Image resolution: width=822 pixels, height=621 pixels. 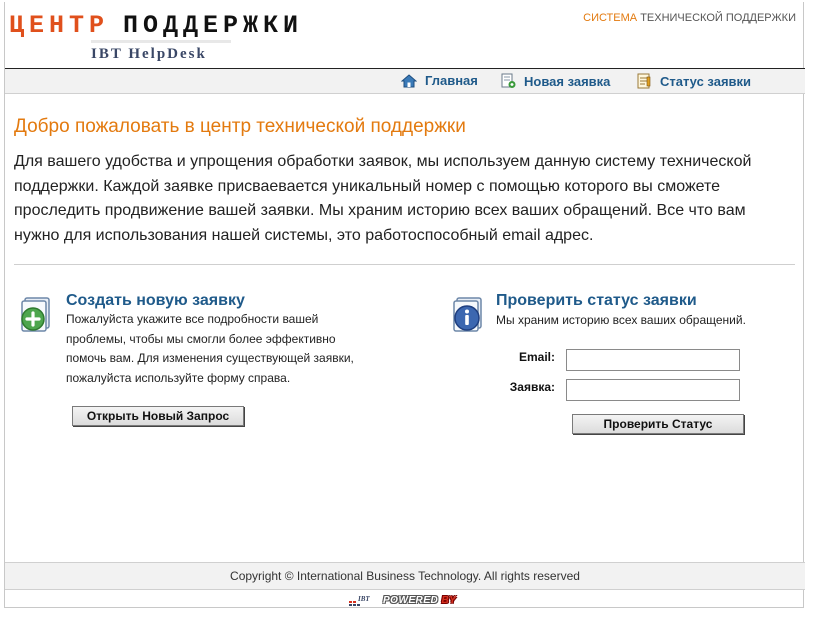 I want to click on nav-item-new-ticket-label: Новая заявка, so click(x=567, y=81).